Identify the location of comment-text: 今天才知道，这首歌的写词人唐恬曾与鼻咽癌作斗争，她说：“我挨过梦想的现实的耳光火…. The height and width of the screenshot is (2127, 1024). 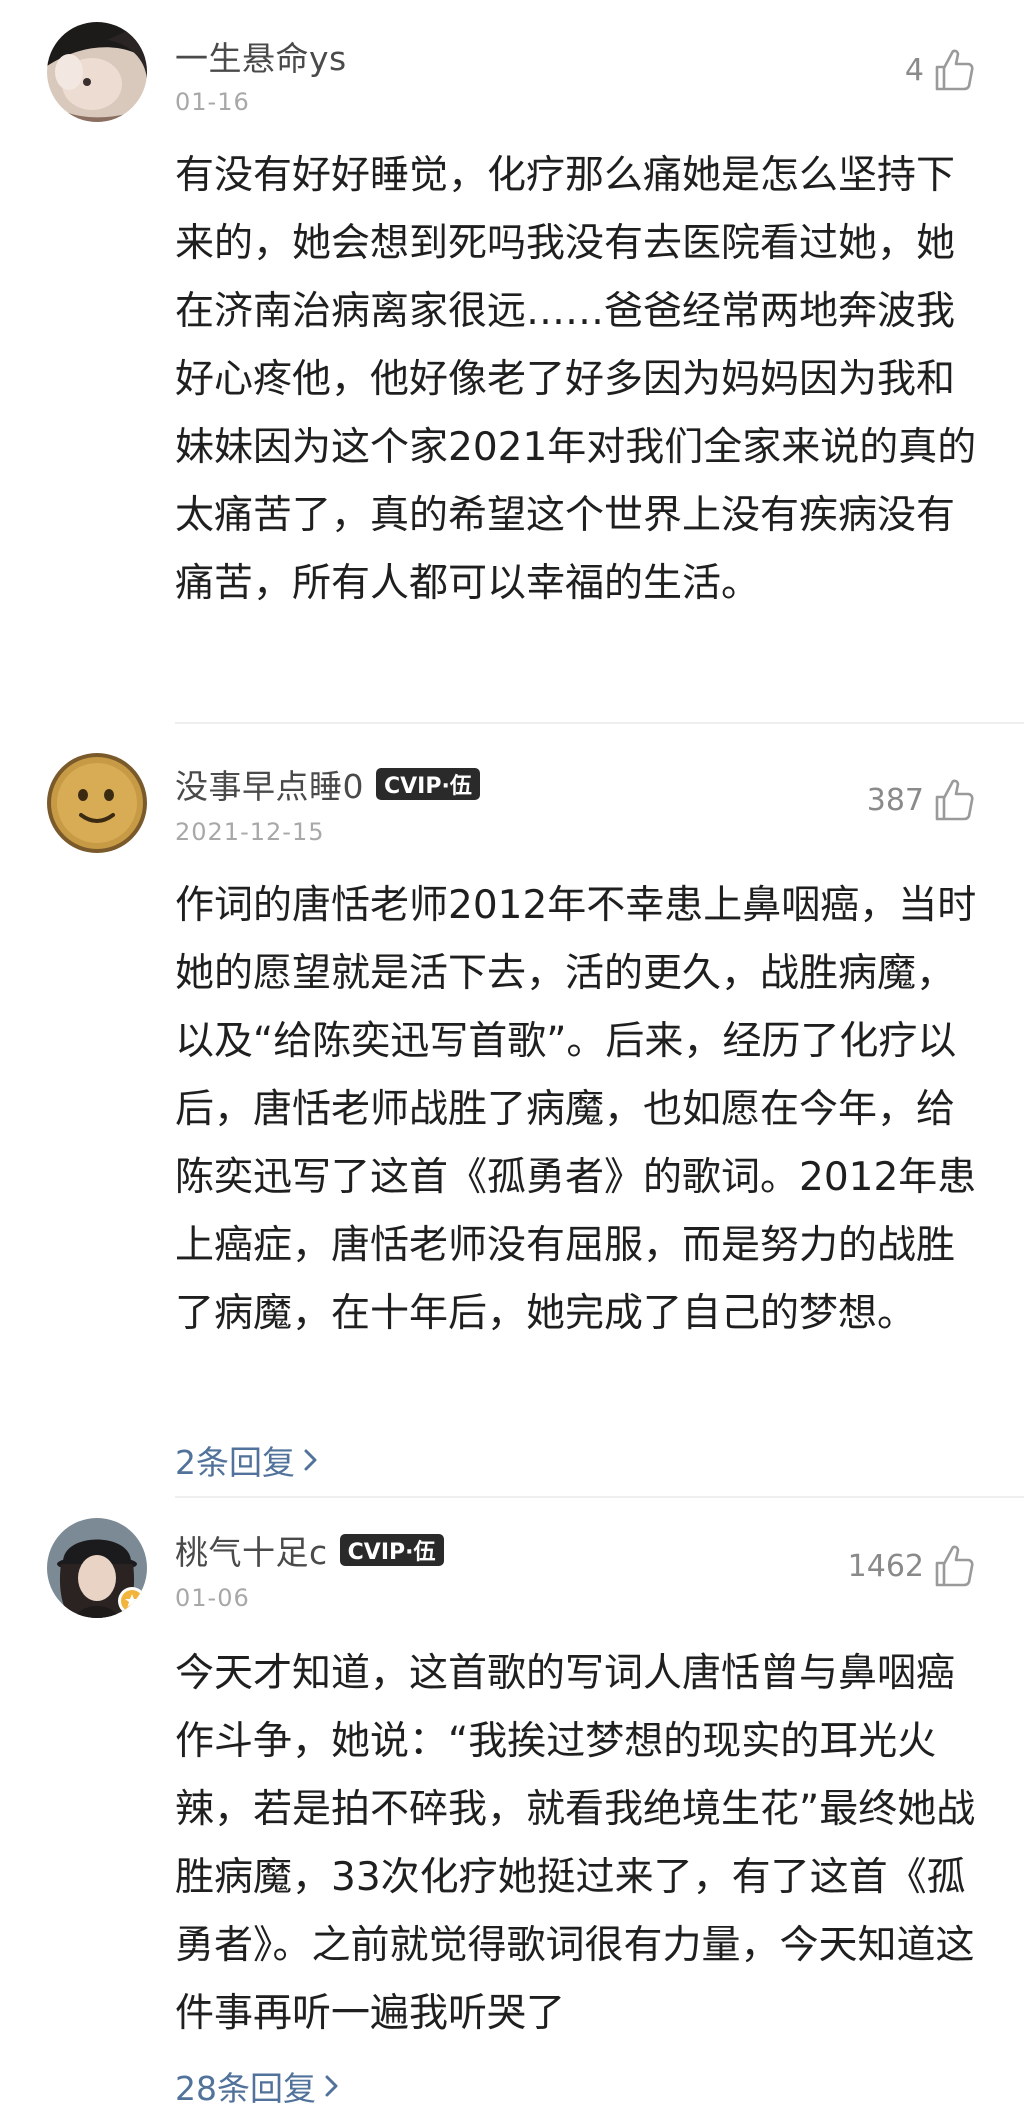
(575, 1843).